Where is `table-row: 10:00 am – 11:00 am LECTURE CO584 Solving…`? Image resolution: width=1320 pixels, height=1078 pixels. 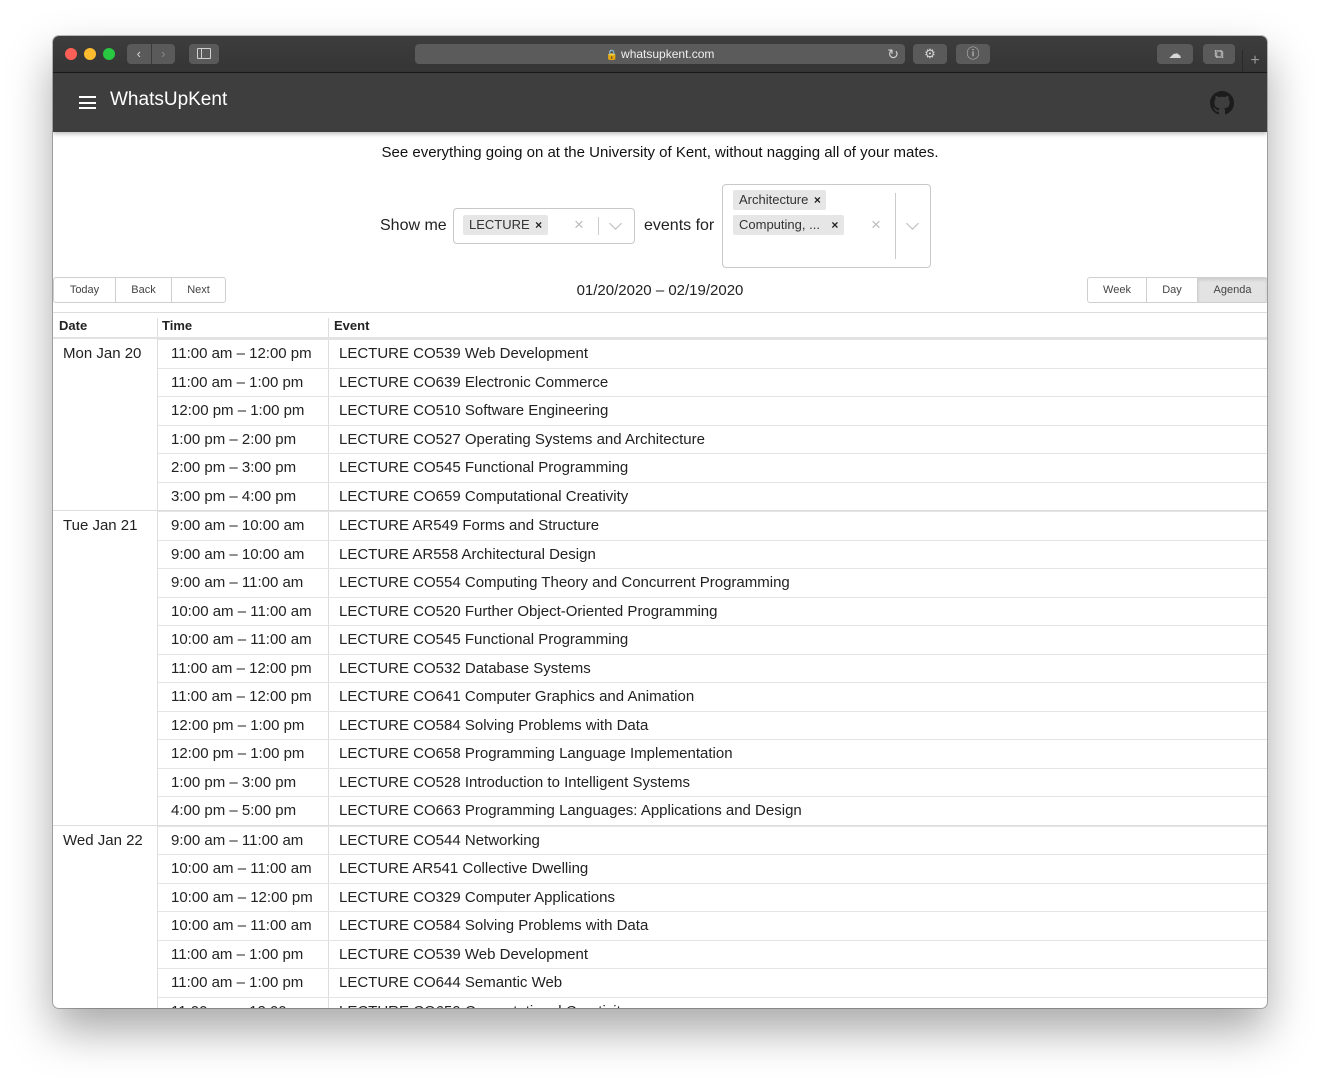
table-row: 10:00 am – 11:00 am LECTURE CO584 Solving… is located at coordinates (712, 925).